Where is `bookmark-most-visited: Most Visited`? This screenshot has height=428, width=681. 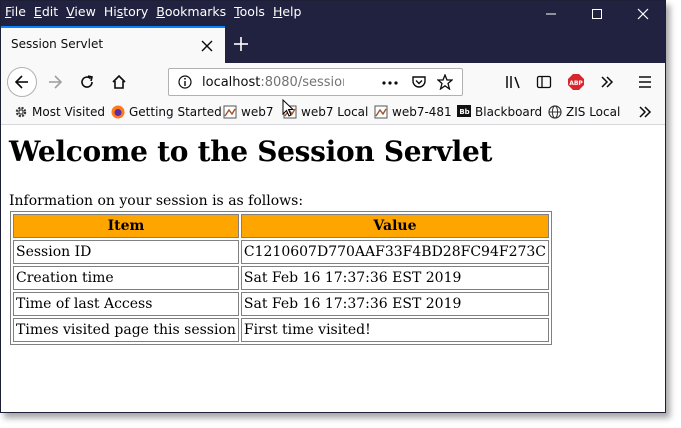
bookmark-most-visited: Most Visited is located at coordinates (59, 112).